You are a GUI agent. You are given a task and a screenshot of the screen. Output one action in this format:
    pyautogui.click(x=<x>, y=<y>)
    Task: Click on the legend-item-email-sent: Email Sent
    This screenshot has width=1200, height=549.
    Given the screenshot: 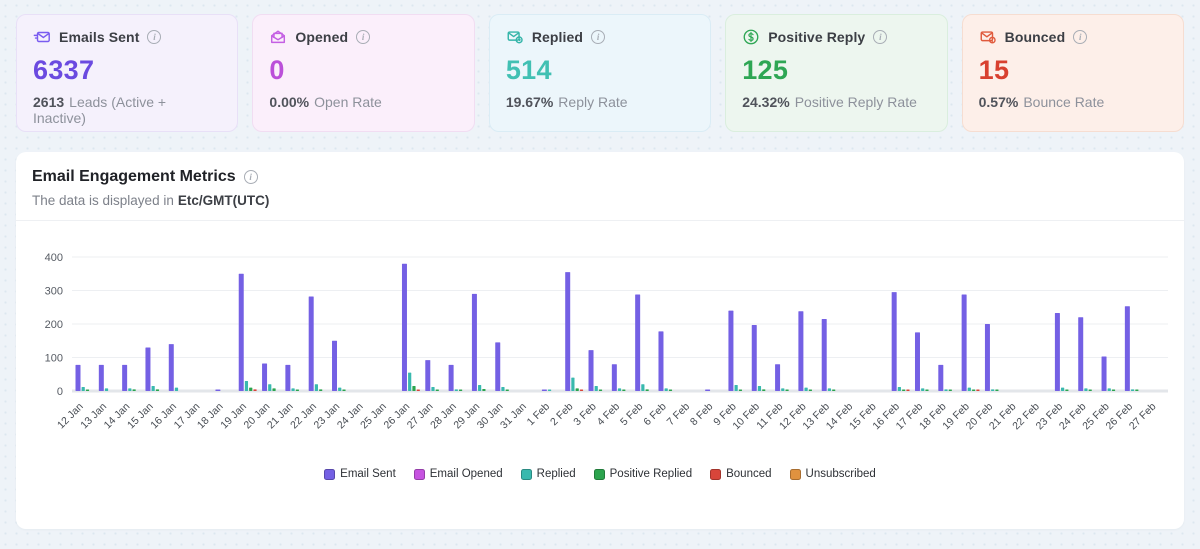 What is the action you would take?
    pyautogui.click(x=360, y=474)
    